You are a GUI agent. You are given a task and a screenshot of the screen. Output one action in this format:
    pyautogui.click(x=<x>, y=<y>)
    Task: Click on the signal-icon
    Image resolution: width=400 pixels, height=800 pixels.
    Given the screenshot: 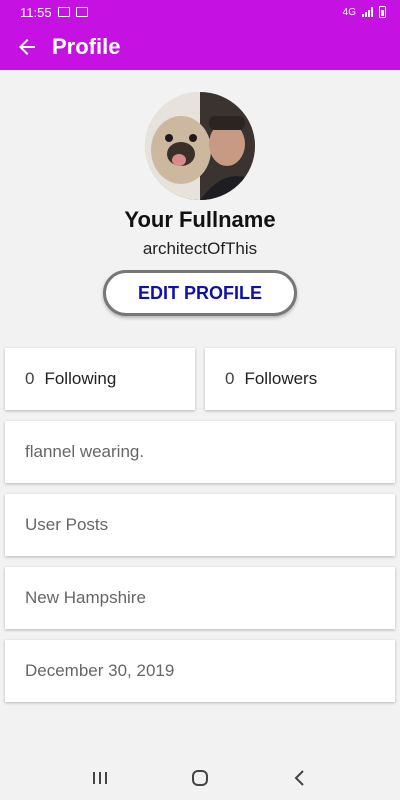 What is the action you would take?
    pyautogui.click(x=367, y=12)
    